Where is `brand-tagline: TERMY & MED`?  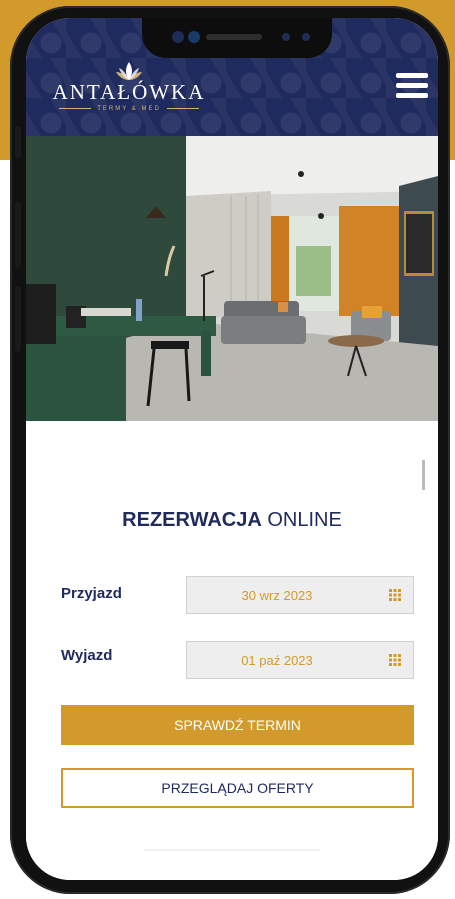 brand-tagline: TERMY & MED is located at coordinates (129, 109).